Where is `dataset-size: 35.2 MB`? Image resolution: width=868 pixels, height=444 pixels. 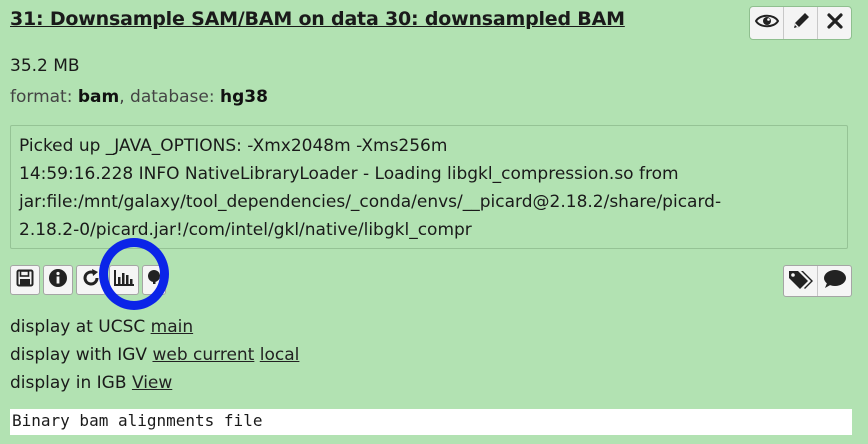 dataset-size: 35.2 MB is located at coordinates (45, 66).